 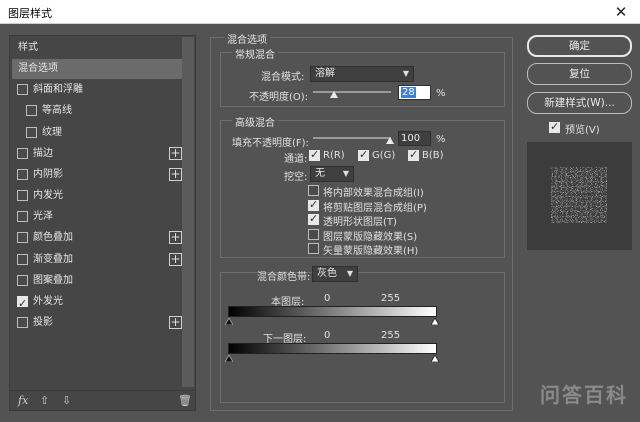 I want to click on knockout-value: 无, so click(x=320, y=173).